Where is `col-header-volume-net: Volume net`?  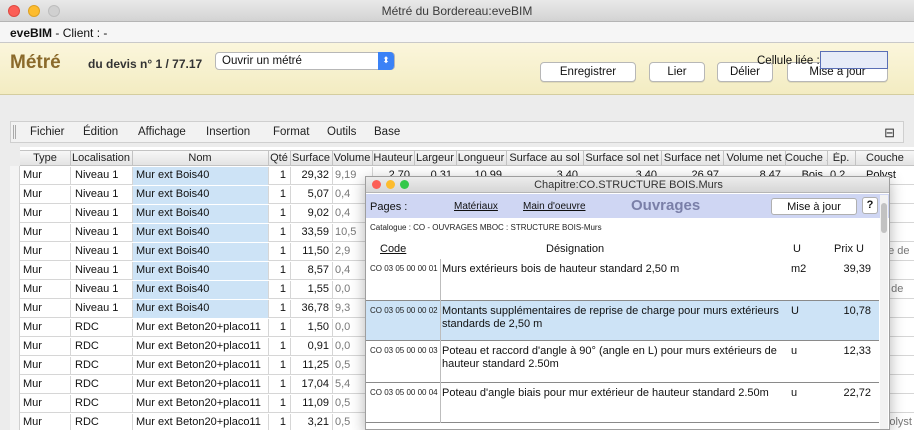 col-header-volume-net: Volume net is located at coordinates (754, 158).